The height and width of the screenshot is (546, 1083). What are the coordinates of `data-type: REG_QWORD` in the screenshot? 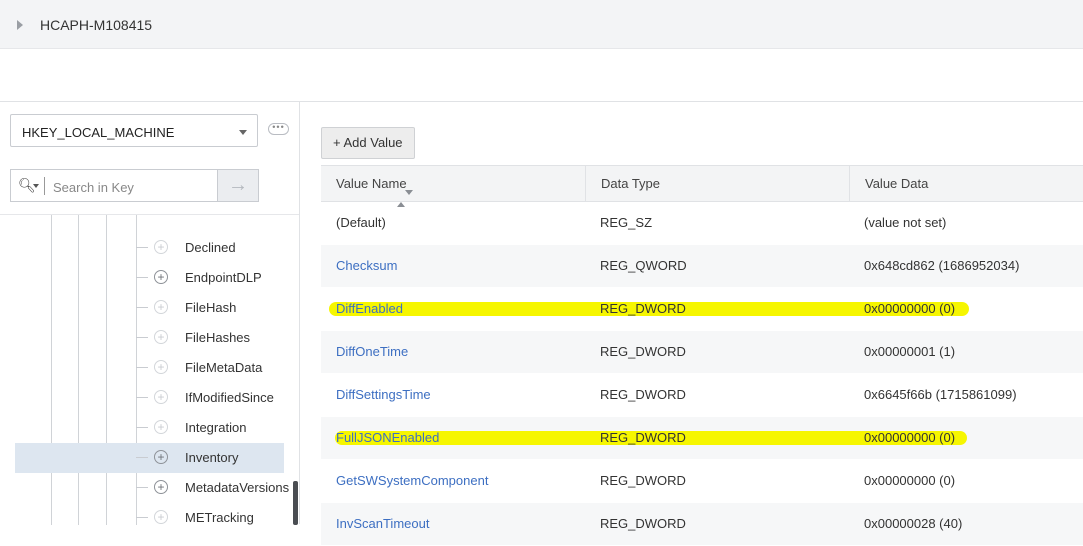 It's located at (643, 265).